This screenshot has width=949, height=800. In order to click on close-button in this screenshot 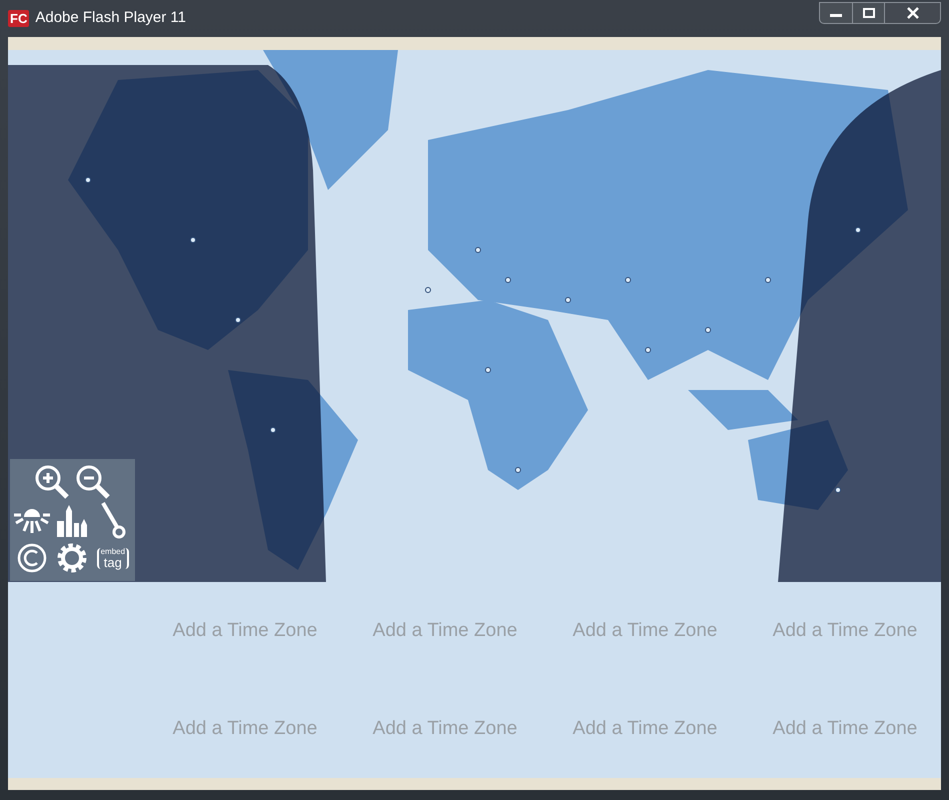, I will do `click(912, 13)`.